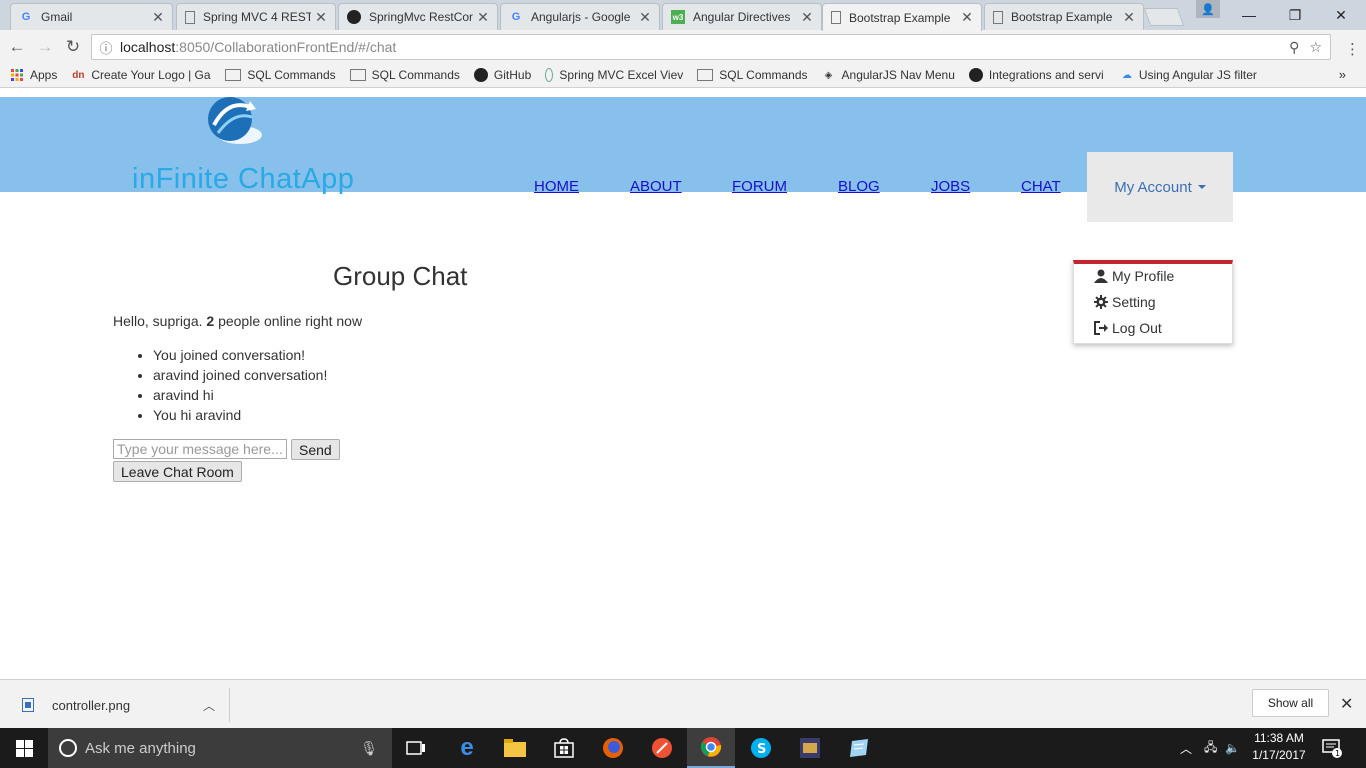 This screenshot has width=1366, height=768. Describe the element at coordinates (1210, 748) in the screenshot. I see `network-icon: 🖧` at that location.